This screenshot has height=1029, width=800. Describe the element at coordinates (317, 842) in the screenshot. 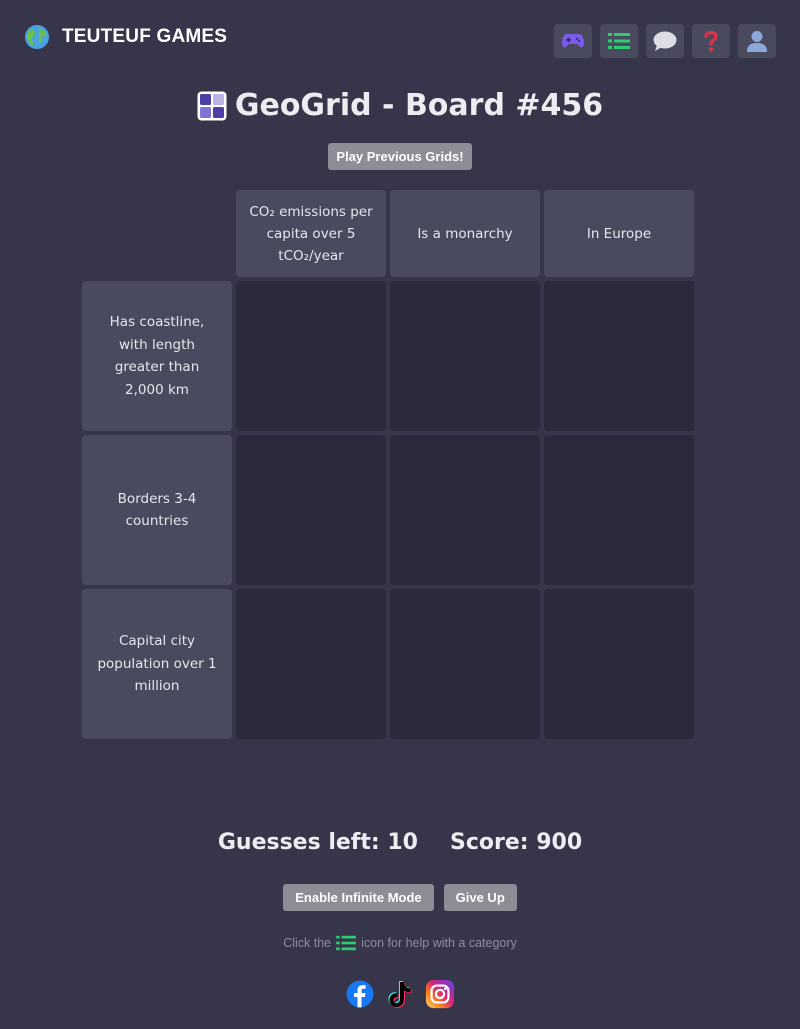

I see `guesses-left: Guesses left: 10` at that location.